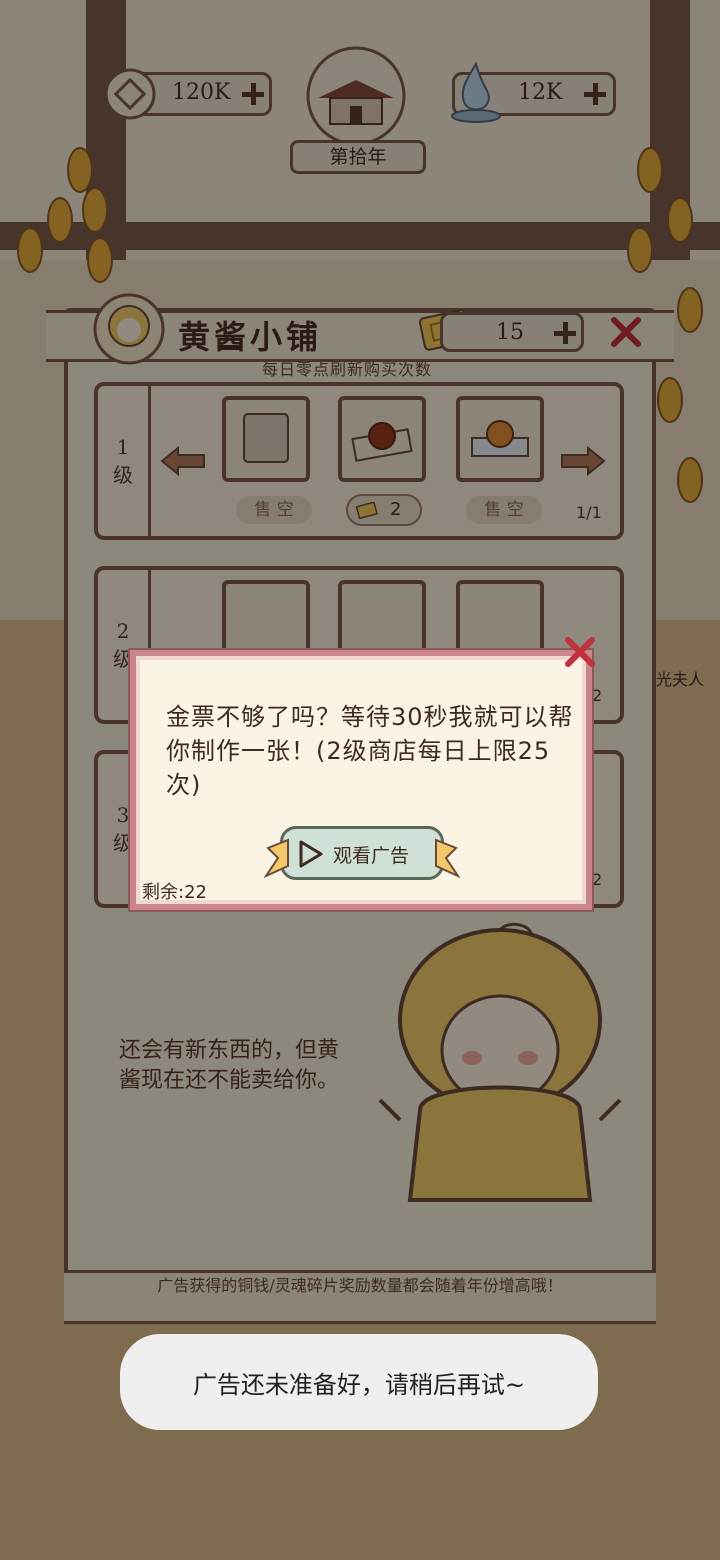  I want to click on button-ribbon-left-icon, so click(276, 858).